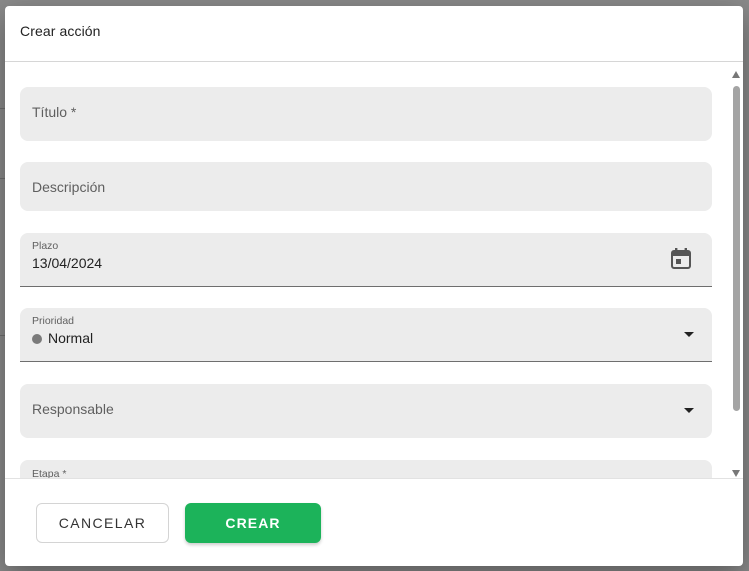 The image size is (749, 571). What do you see at coordinates (102, 523) in the screenshot?
I see `cancel-button: CANCELAR` at bounding box center [102, 523].